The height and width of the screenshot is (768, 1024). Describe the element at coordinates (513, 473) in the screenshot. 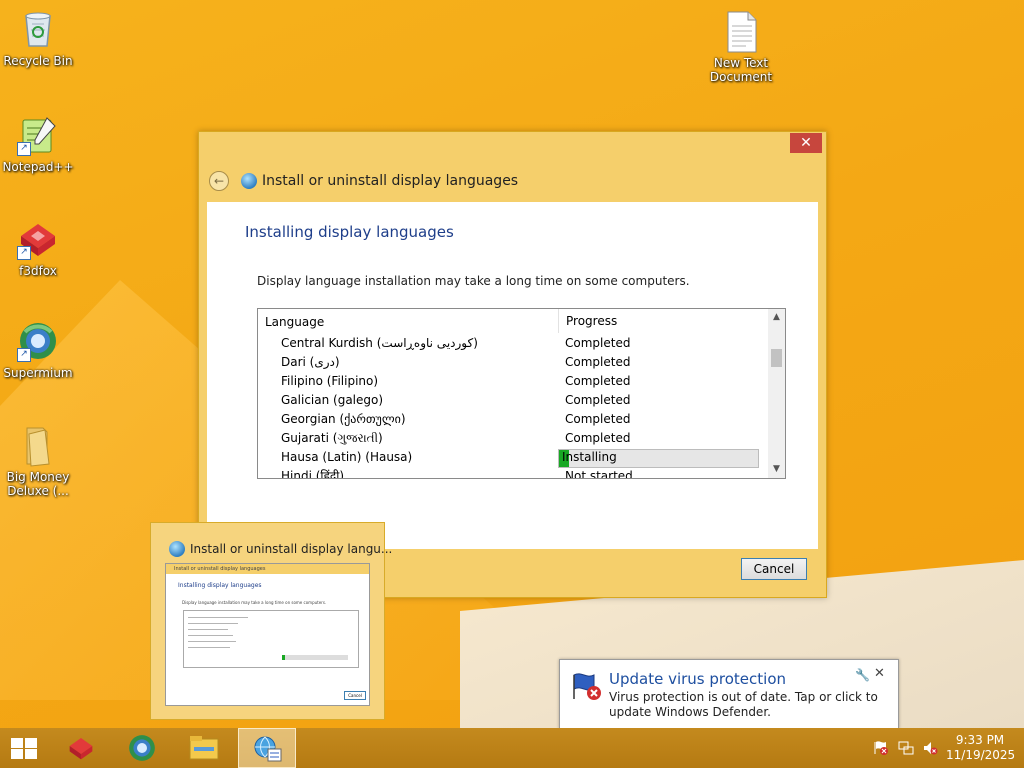

I see `table-row: Hindi (हिंदी) Not started` at that location.